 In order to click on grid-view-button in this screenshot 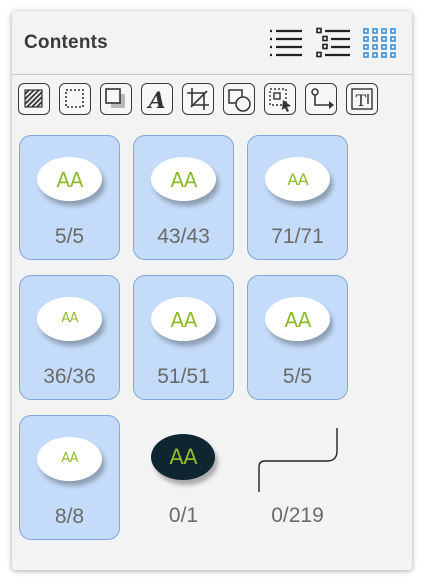, I will do `click(381, 44)`.